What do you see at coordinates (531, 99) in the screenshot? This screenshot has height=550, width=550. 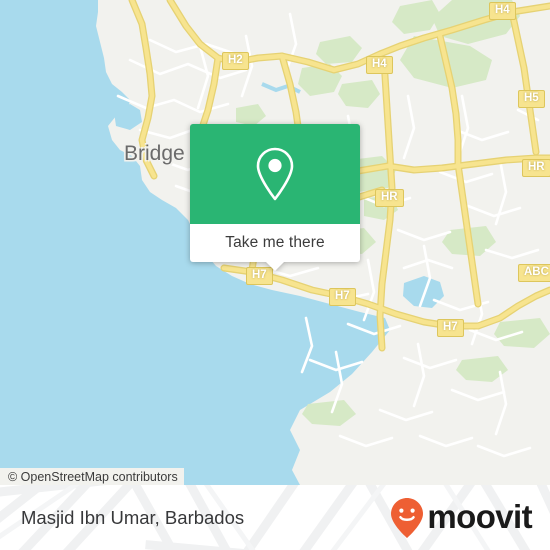 I see `highway-shield: H5` at bounding box center [531, 99].